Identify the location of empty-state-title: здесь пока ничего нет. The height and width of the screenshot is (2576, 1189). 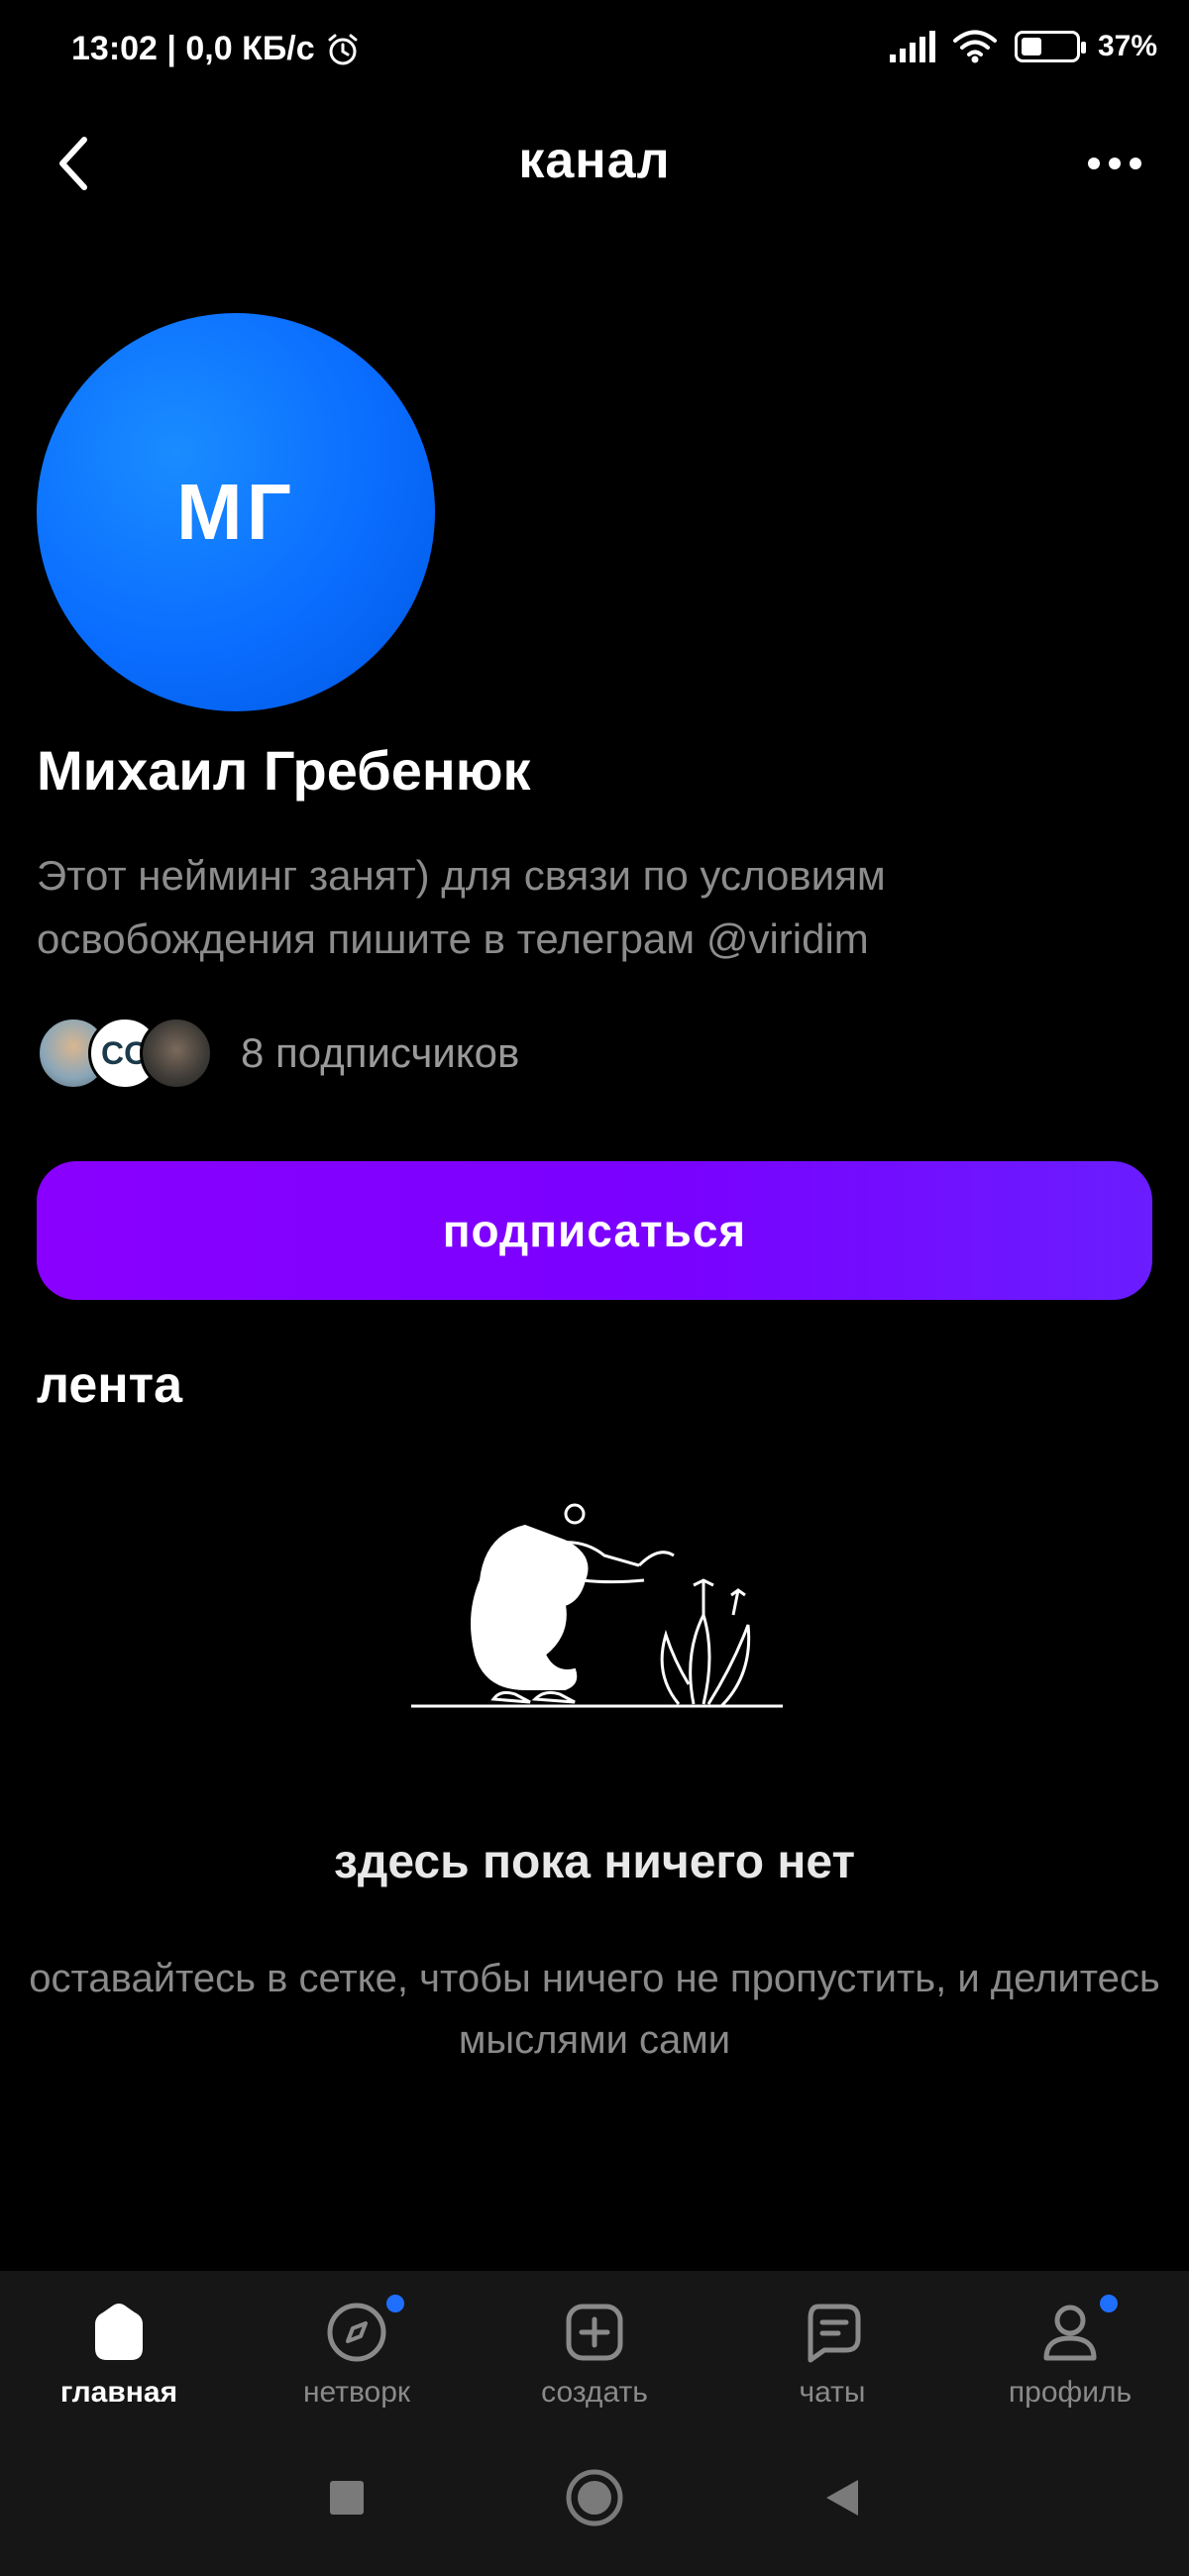
(594, 1862).